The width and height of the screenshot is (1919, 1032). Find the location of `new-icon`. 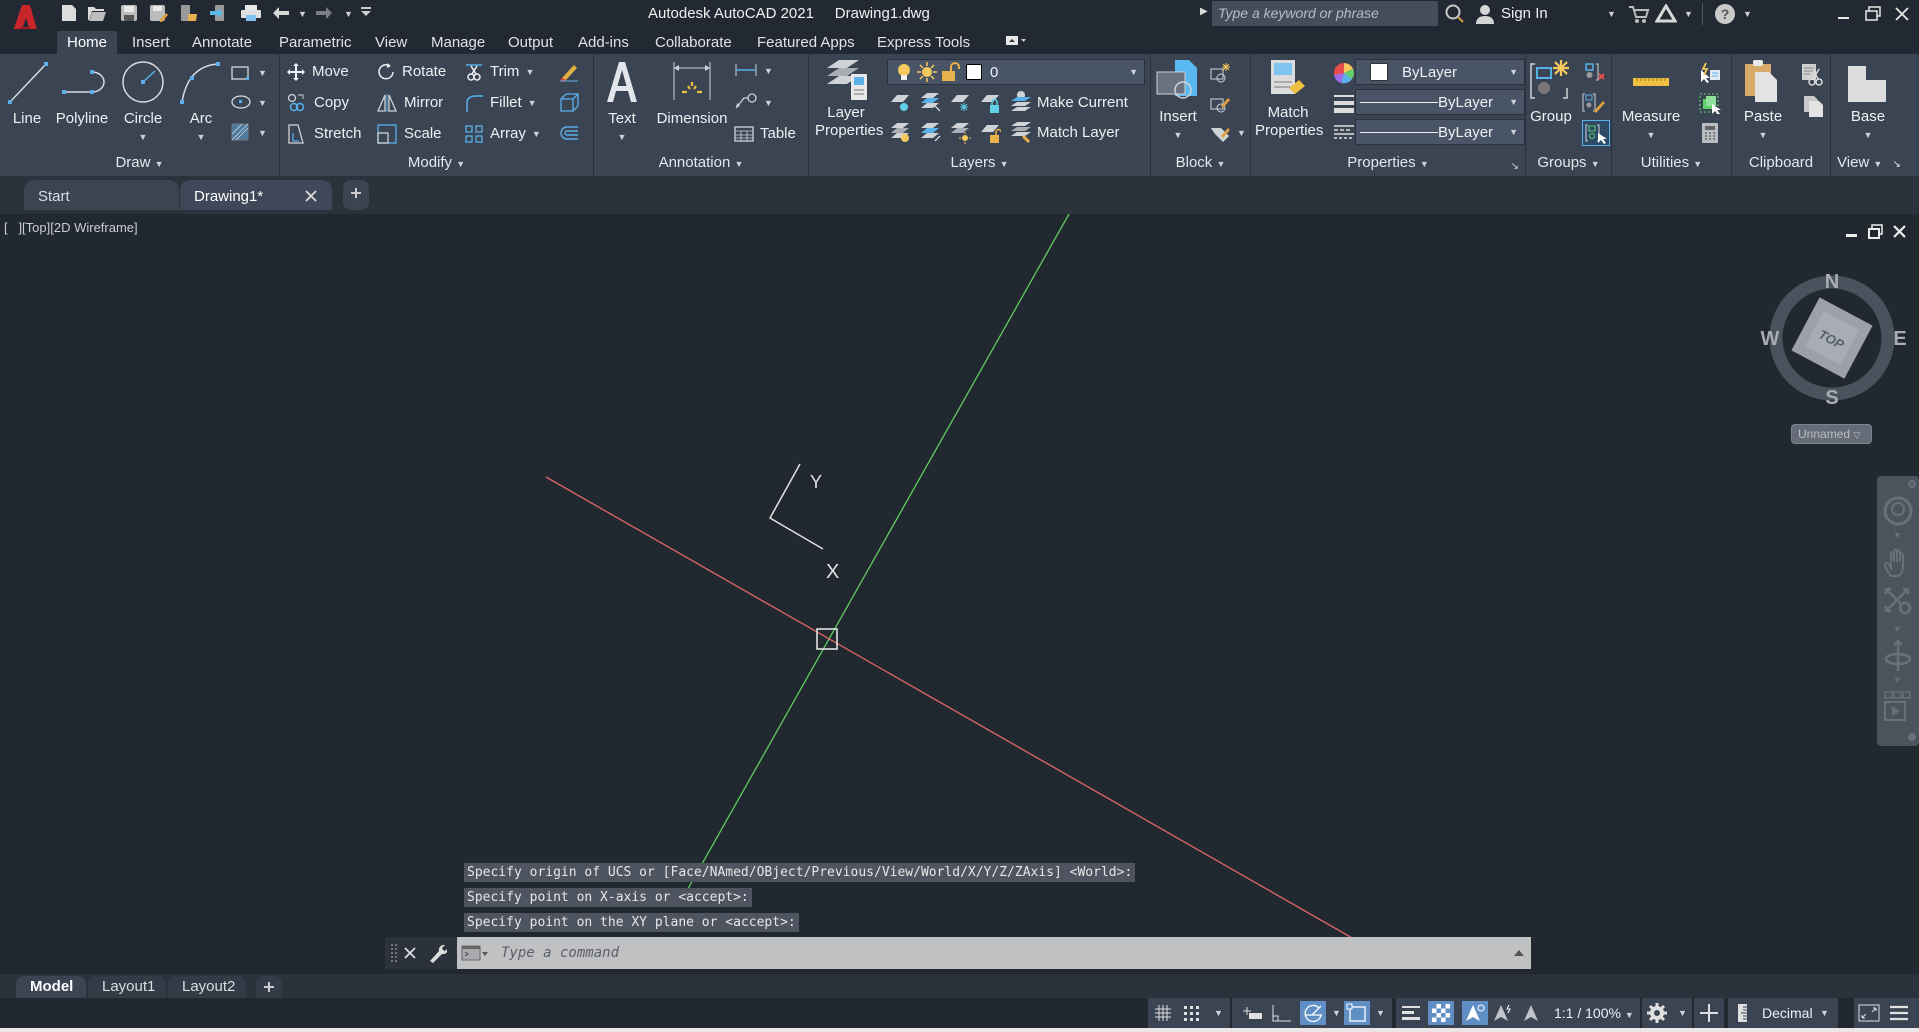

new-icon is located at coordinates (69, 14).